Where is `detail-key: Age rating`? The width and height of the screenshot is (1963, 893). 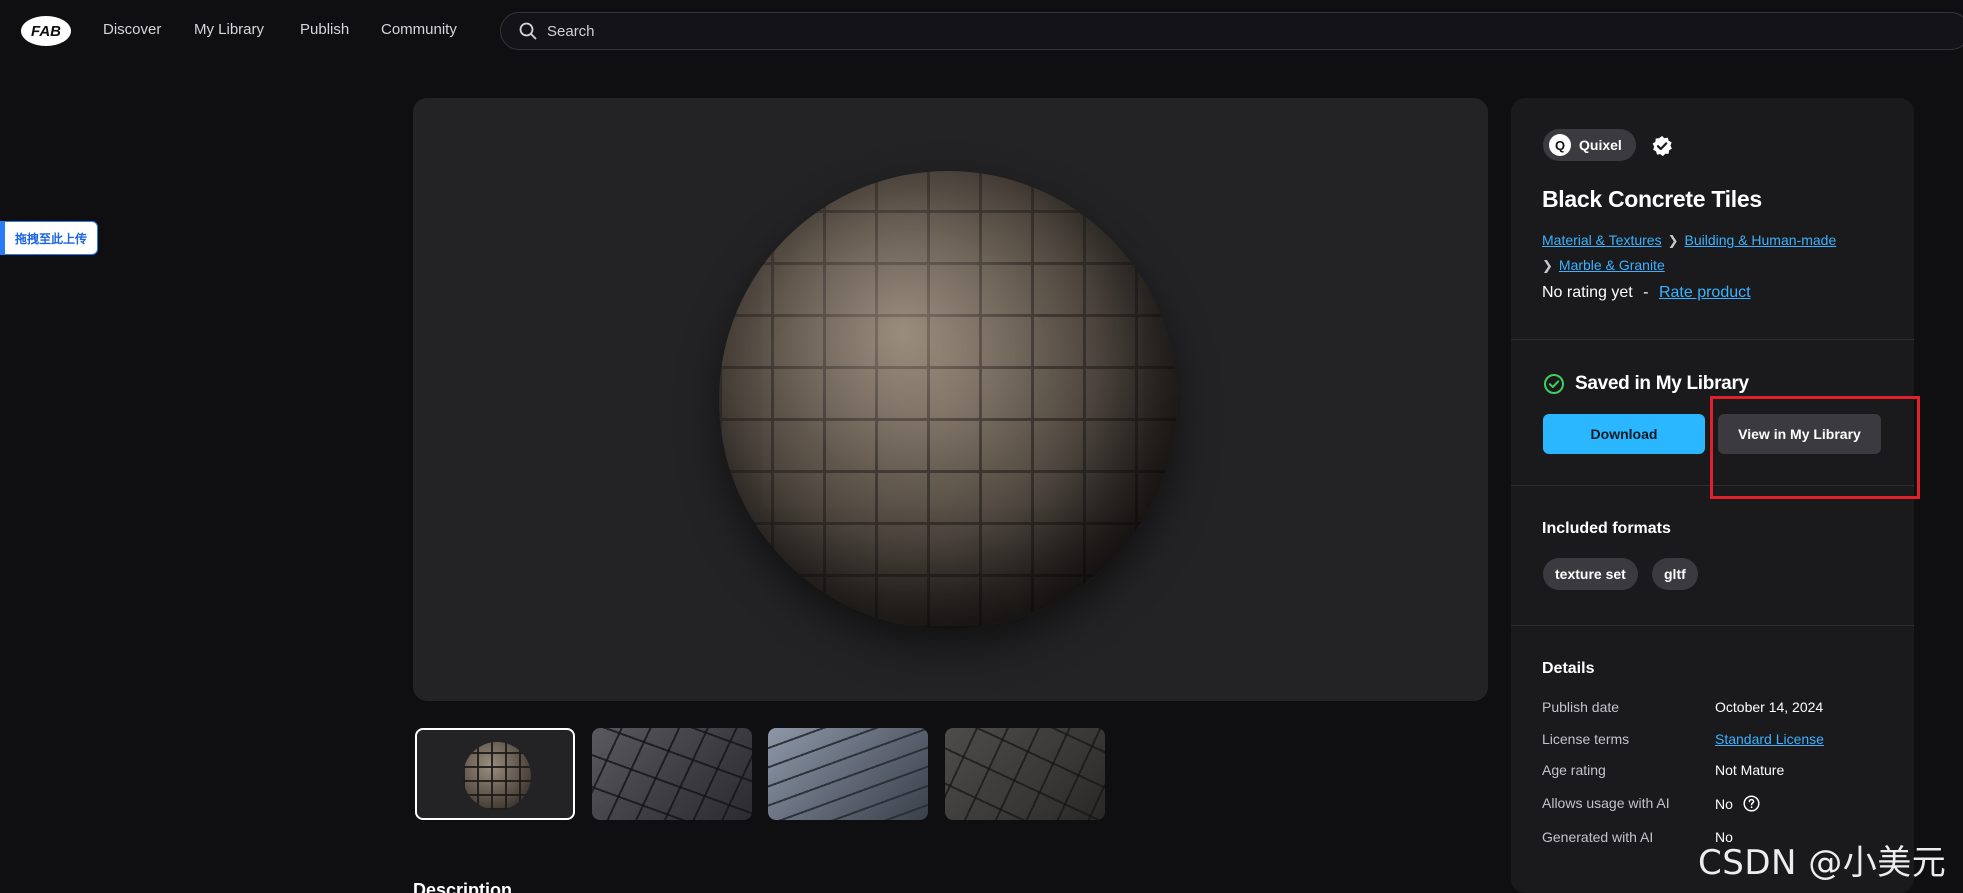
detail-key: Age rating is located at coordinates (1574, 770).